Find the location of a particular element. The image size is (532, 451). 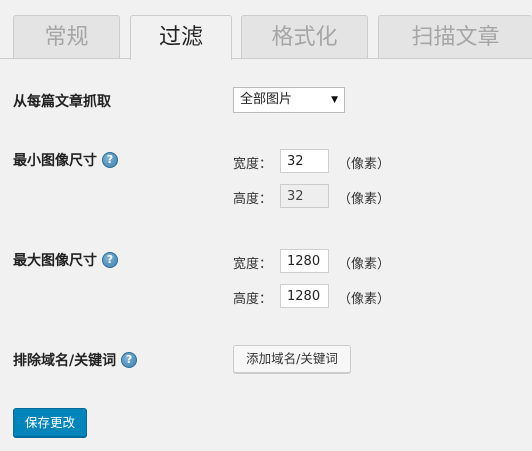

fetch-from-label-text: 从每篇文章抓取 is located at coordinates (62, 102).